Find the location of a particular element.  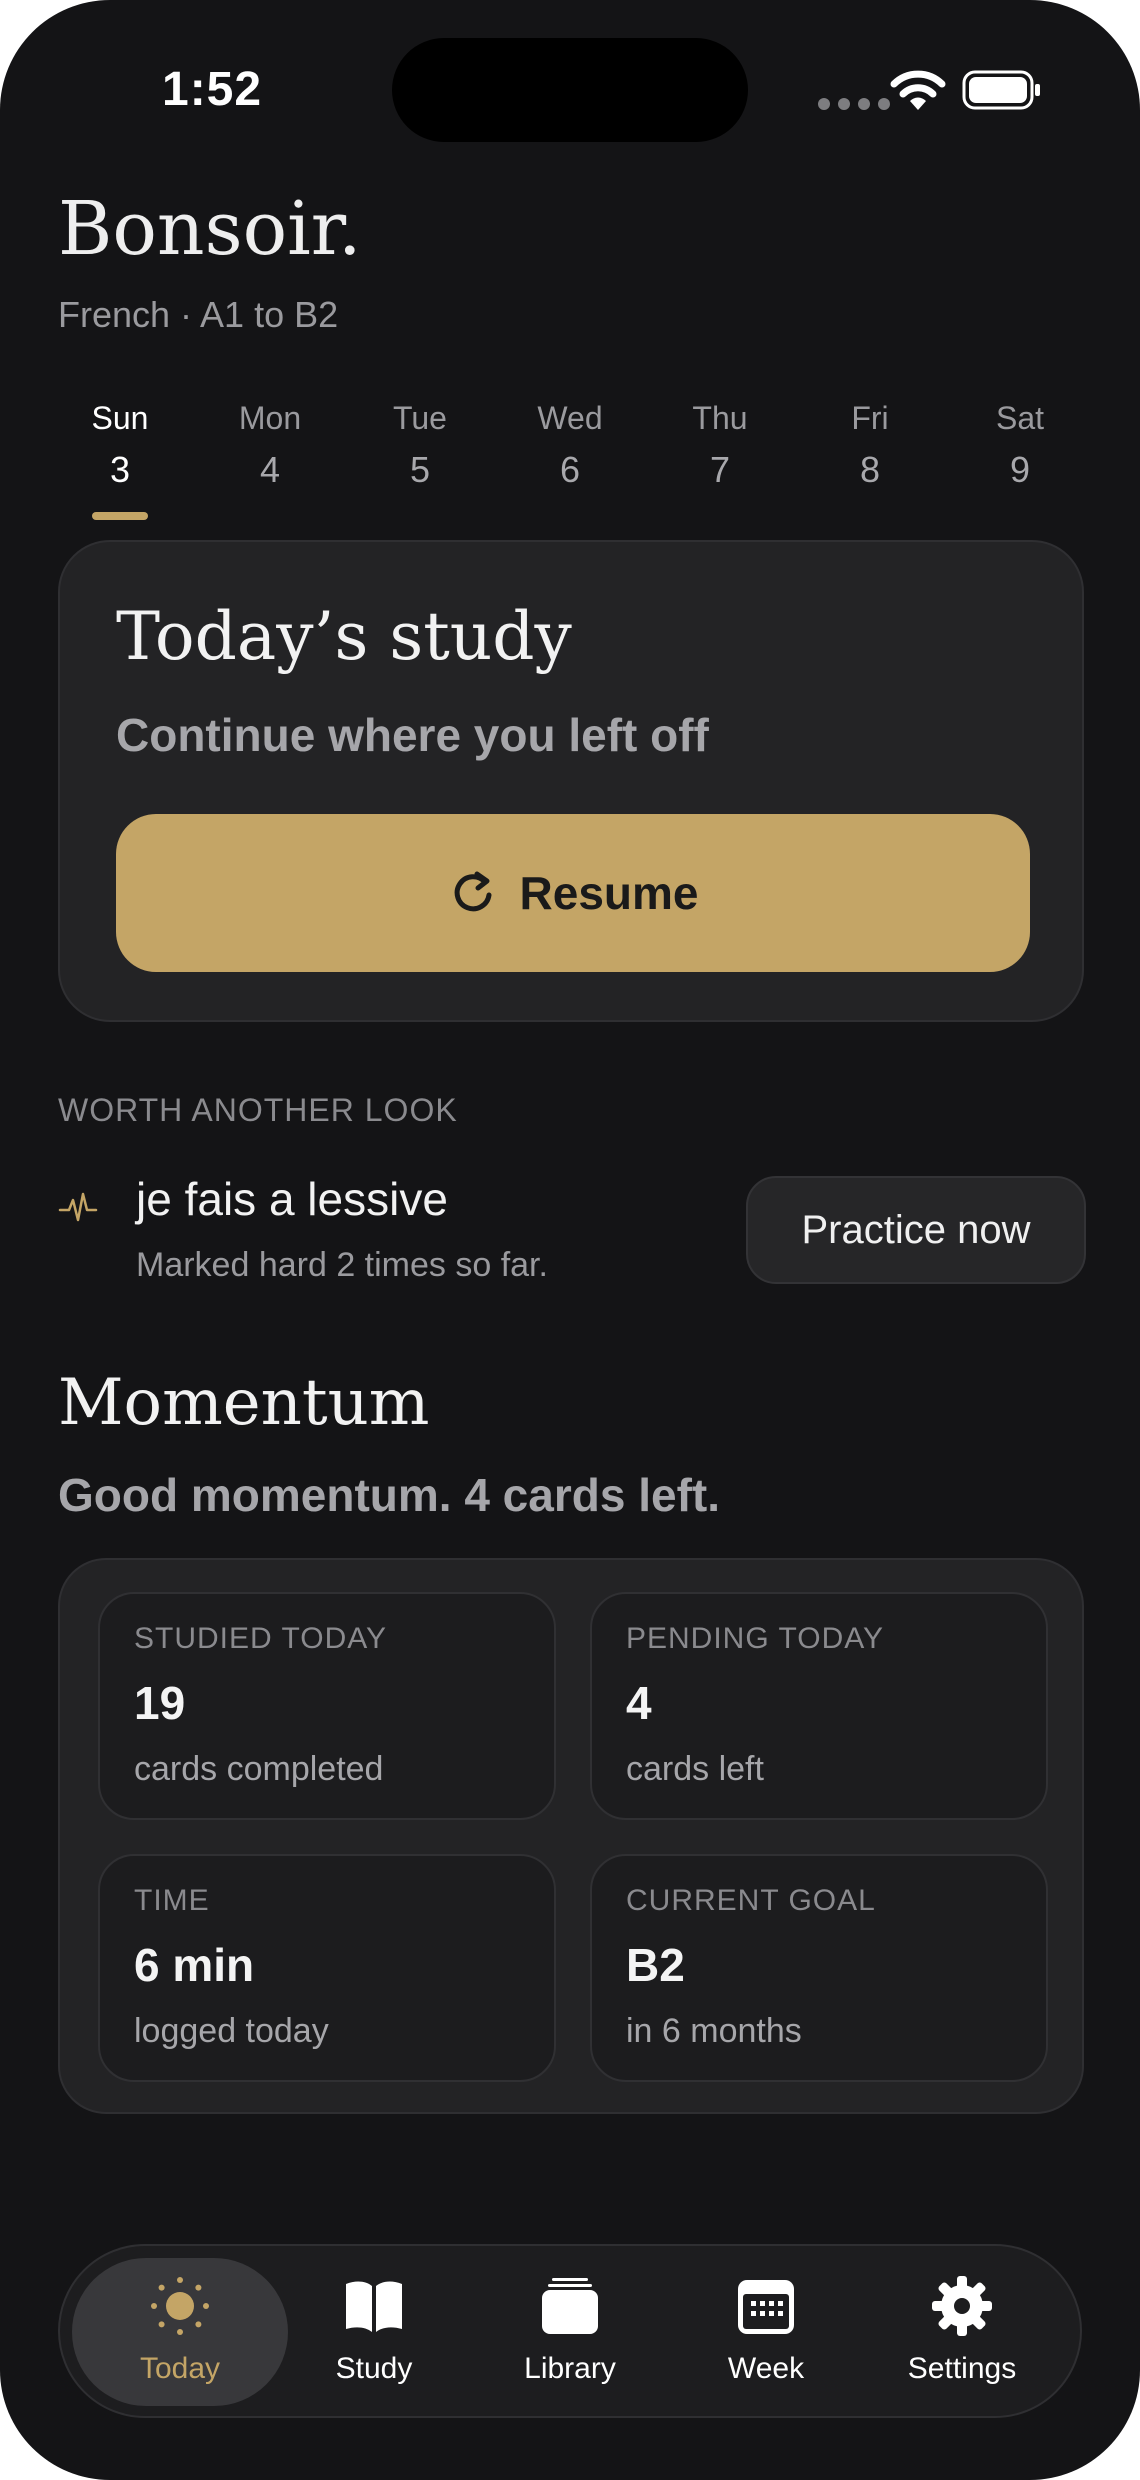

day-name: Fri is located at coordinates (870, 418).